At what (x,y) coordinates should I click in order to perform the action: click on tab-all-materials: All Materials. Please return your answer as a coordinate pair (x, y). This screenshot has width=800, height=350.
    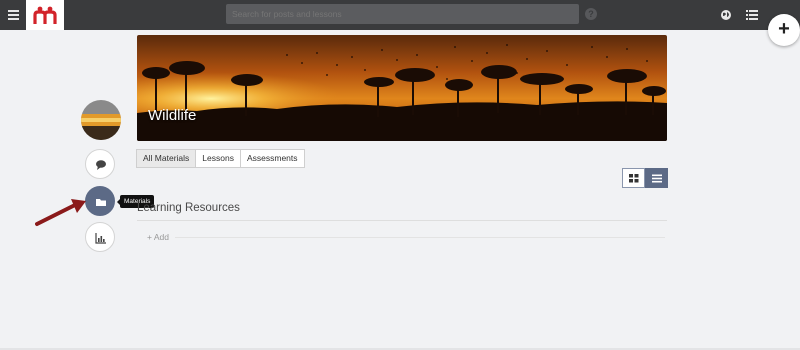
    Looking at the image, I should click on (166, 158).